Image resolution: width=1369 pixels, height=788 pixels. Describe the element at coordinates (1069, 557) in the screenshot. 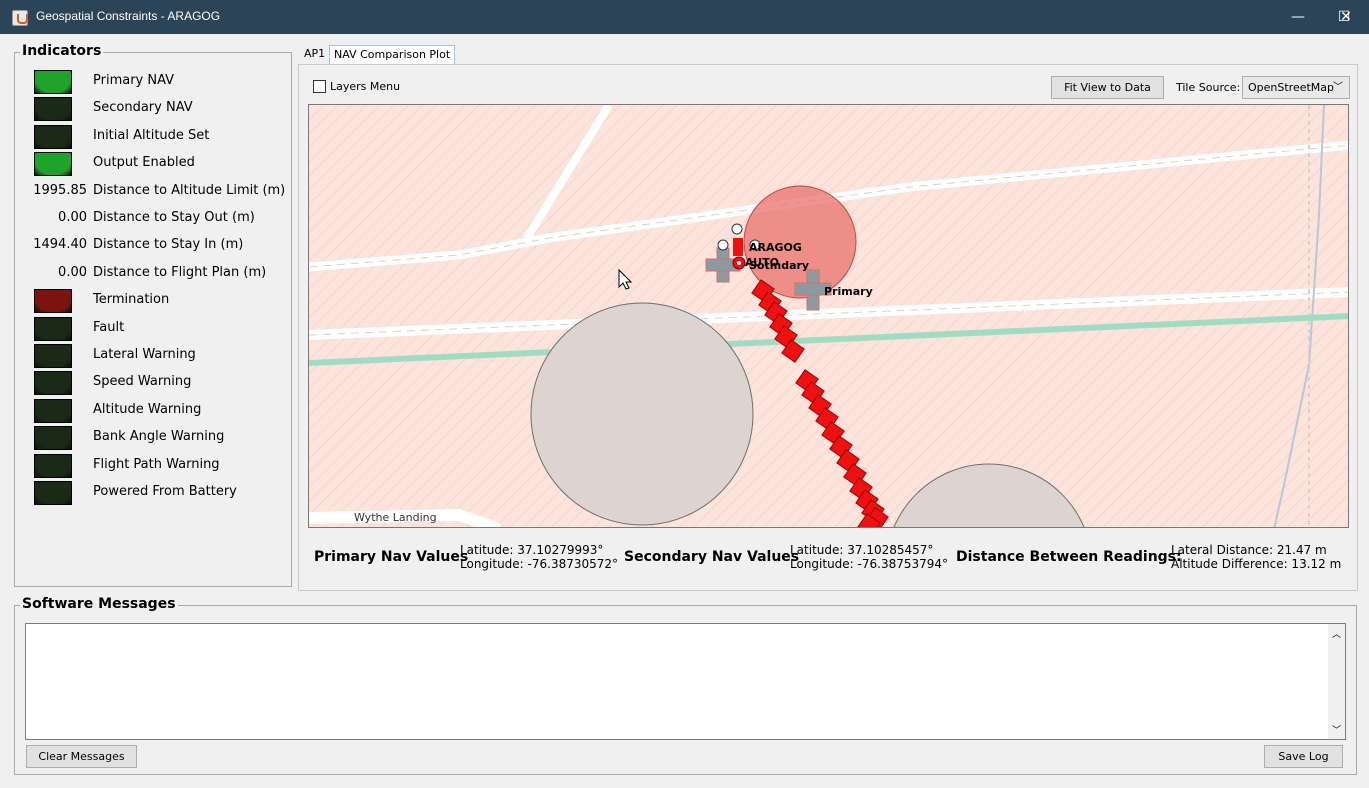

I see `distance-between-readings-title: Distance Between Readings:` at that location.